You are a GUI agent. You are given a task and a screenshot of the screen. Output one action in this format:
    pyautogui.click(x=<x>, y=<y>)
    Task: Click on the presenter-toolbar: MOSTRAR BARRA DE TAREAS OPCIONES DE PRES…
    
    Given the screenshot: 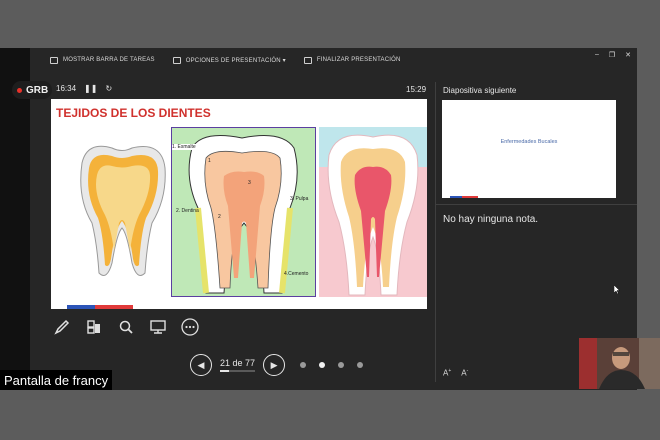 What is the action you would take?
    pyautogui.click(x=333, y=60)
    